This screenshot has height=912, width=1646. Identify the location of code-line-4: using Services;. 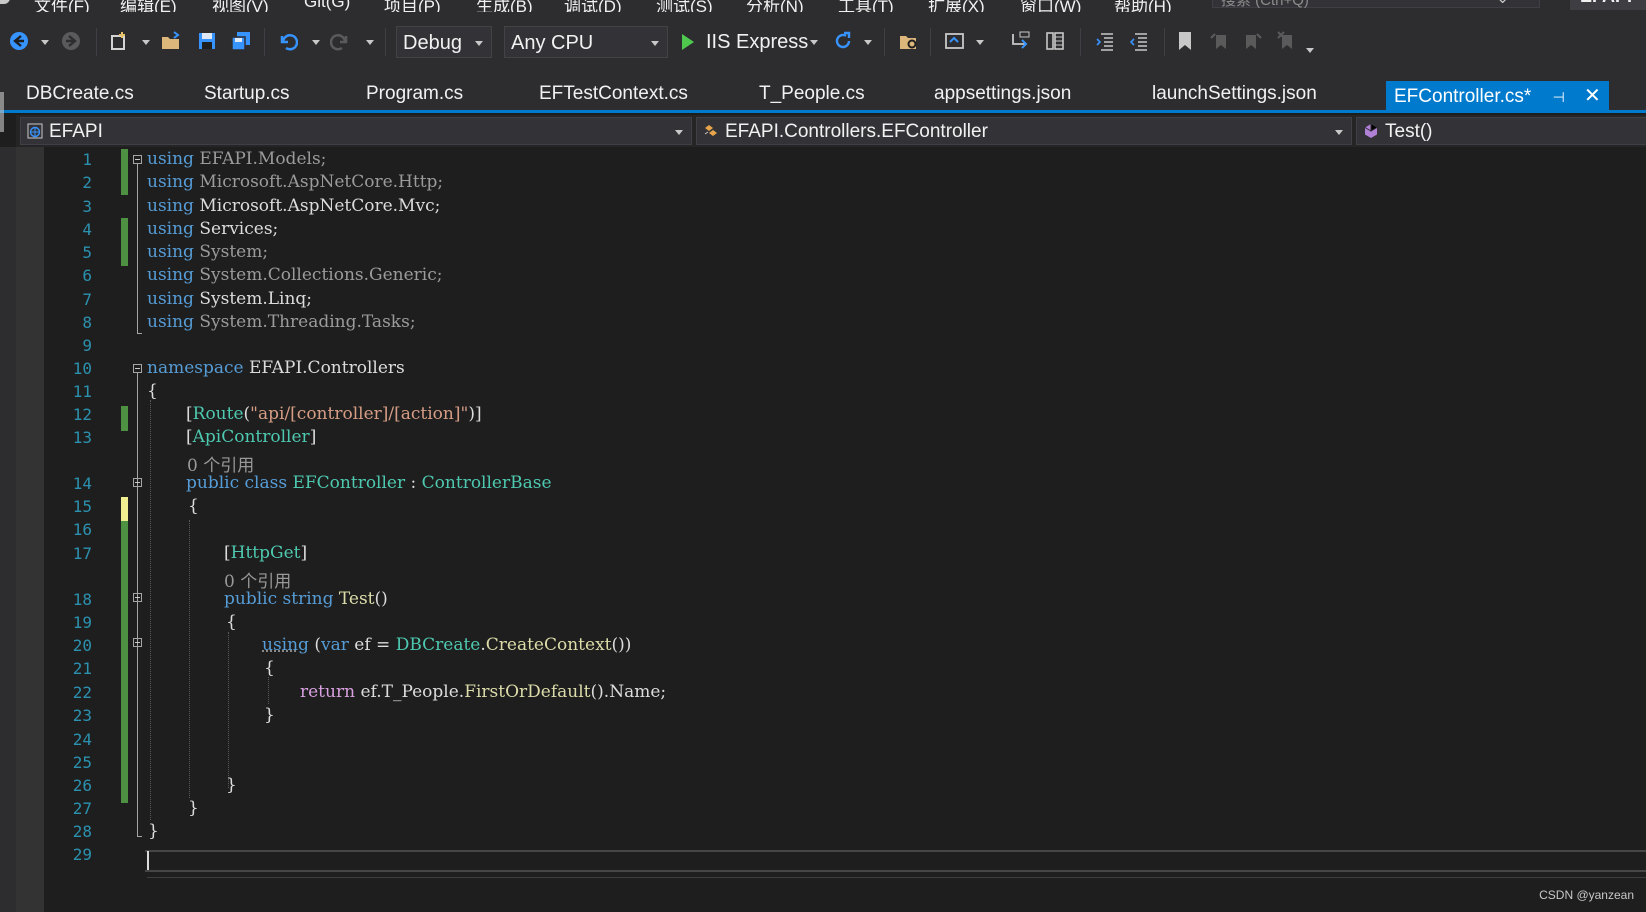
(212, 229).